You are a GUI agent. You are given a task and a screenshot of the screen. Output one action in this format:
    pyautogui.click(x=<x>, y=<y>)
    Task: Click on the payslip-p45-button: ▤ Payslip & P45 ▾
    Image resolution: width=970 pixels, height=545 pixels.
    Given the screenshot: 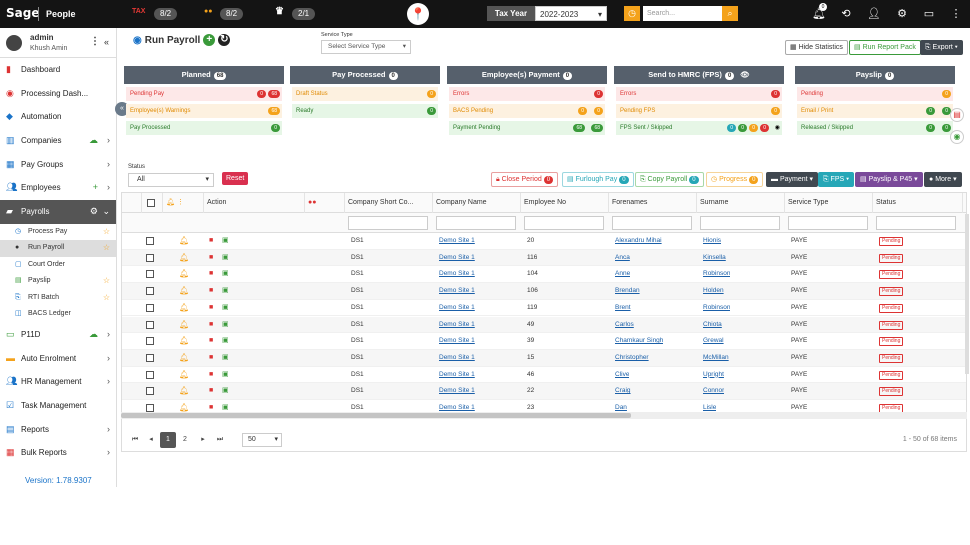 What is the action you would take?
    pyautogui.click(x=889, y=179)
    